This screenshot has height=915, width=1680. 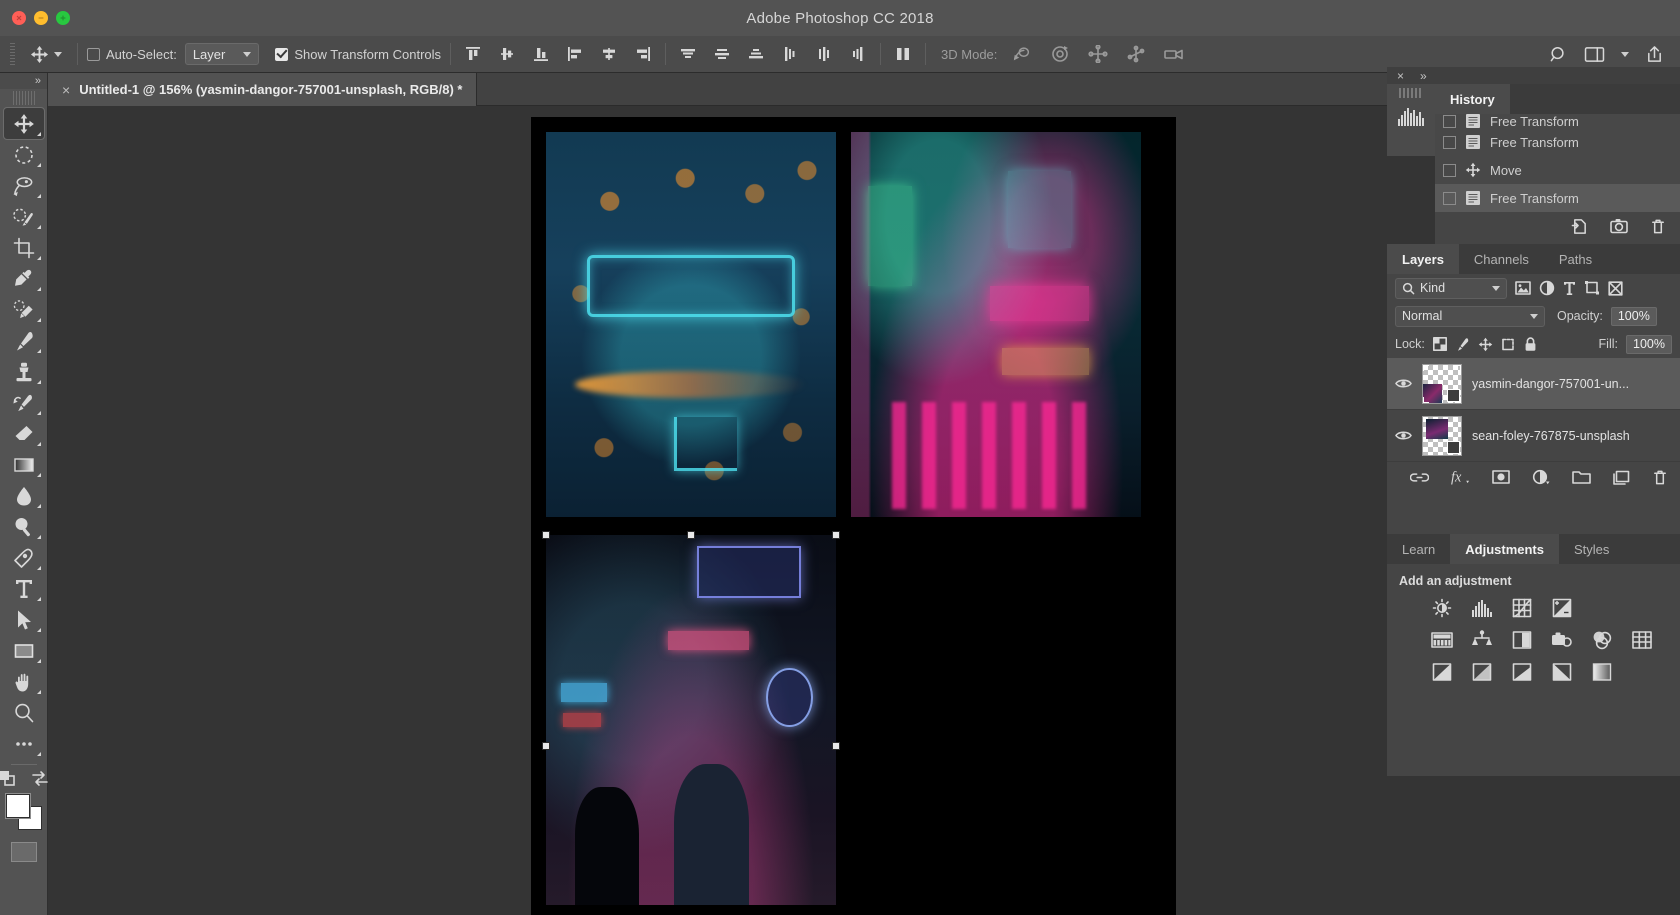 What do you see at coordinates (222, 54) in the screenshot?
I see `auto-select-dropdown: Layer` at bounding box center [222, 54].